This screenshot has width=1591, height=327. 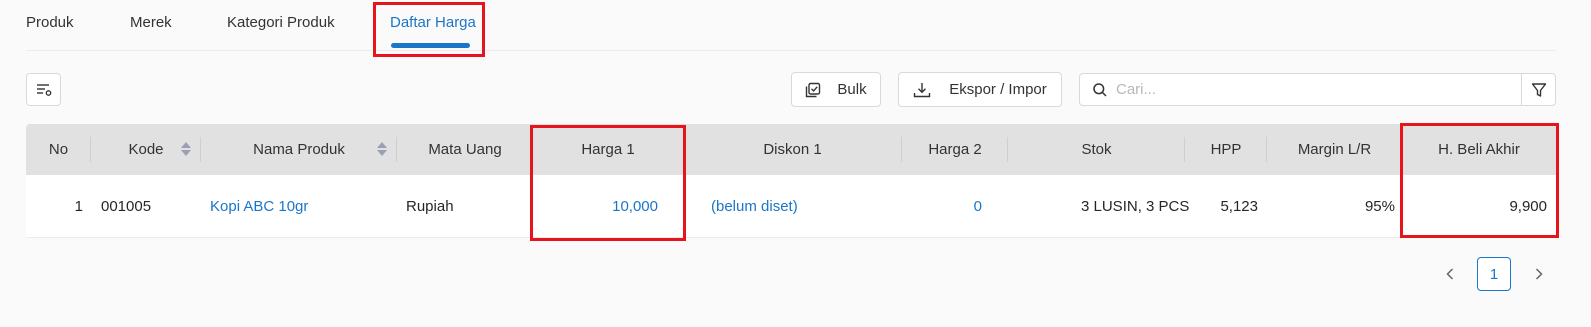 I want to click on cell-nama-produk-link: Kopi ABC 10gr, so click(x=259, y=206).